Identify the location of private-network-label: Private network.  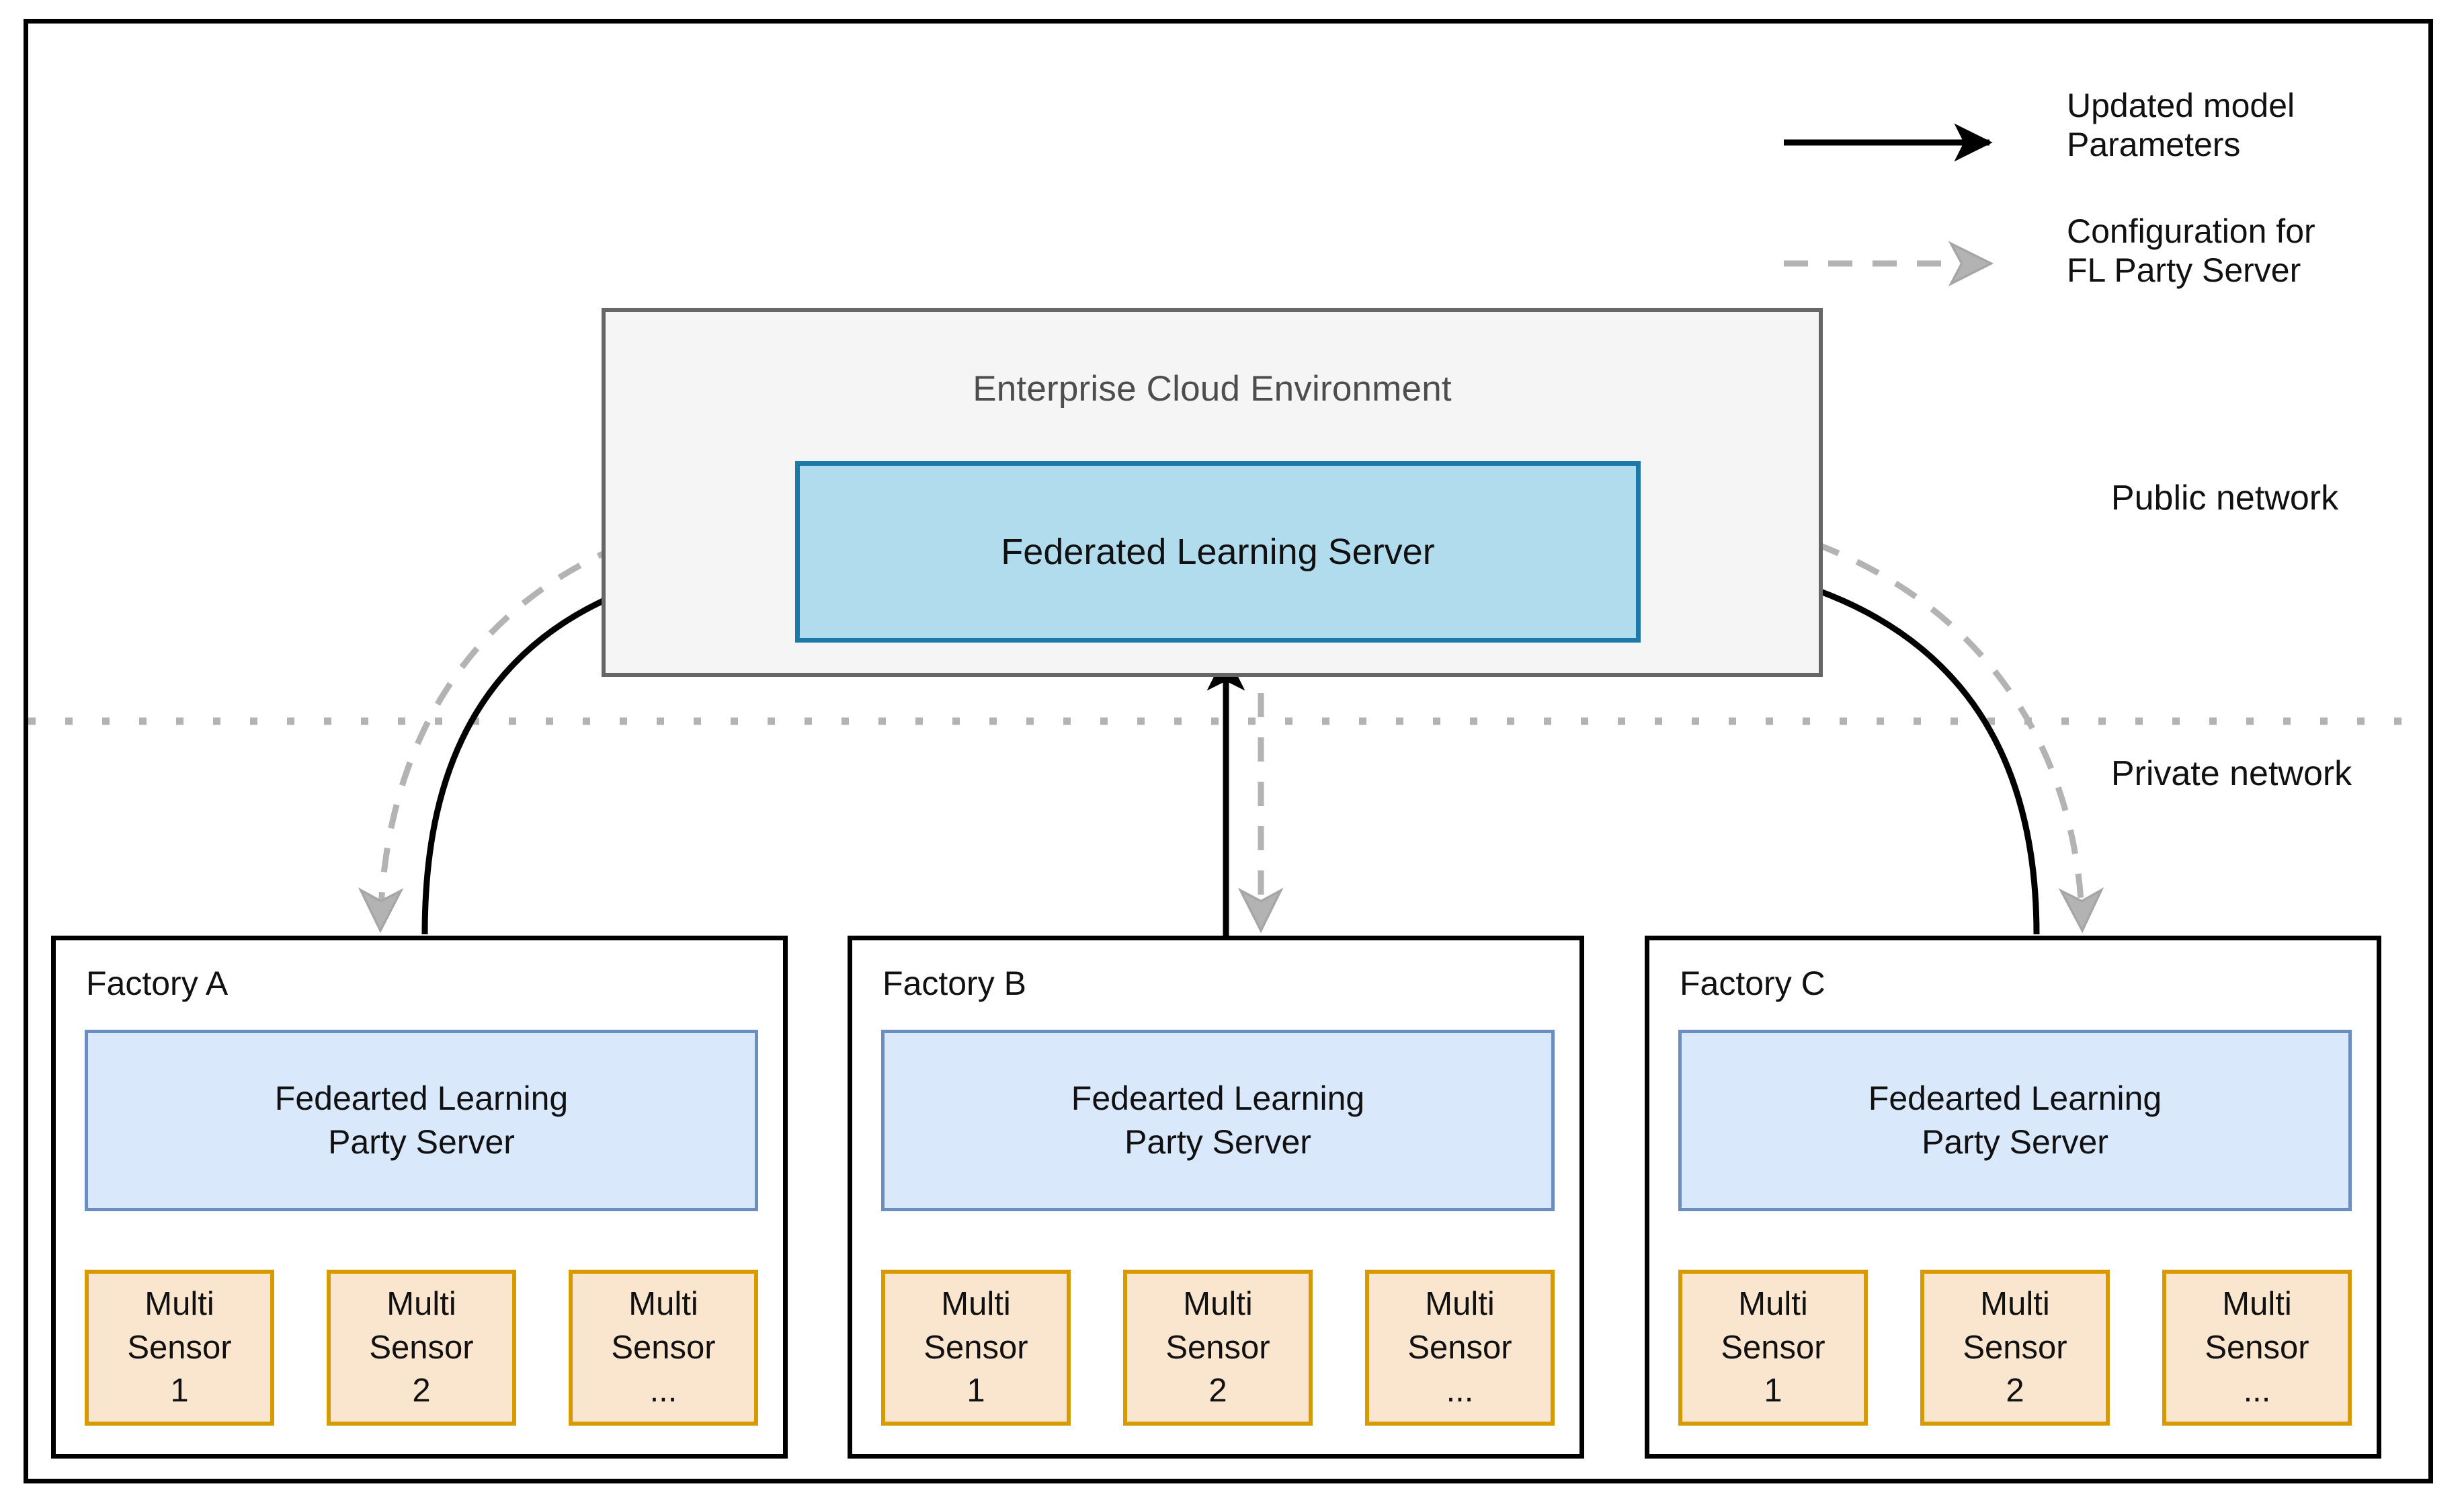
(2231, 774).